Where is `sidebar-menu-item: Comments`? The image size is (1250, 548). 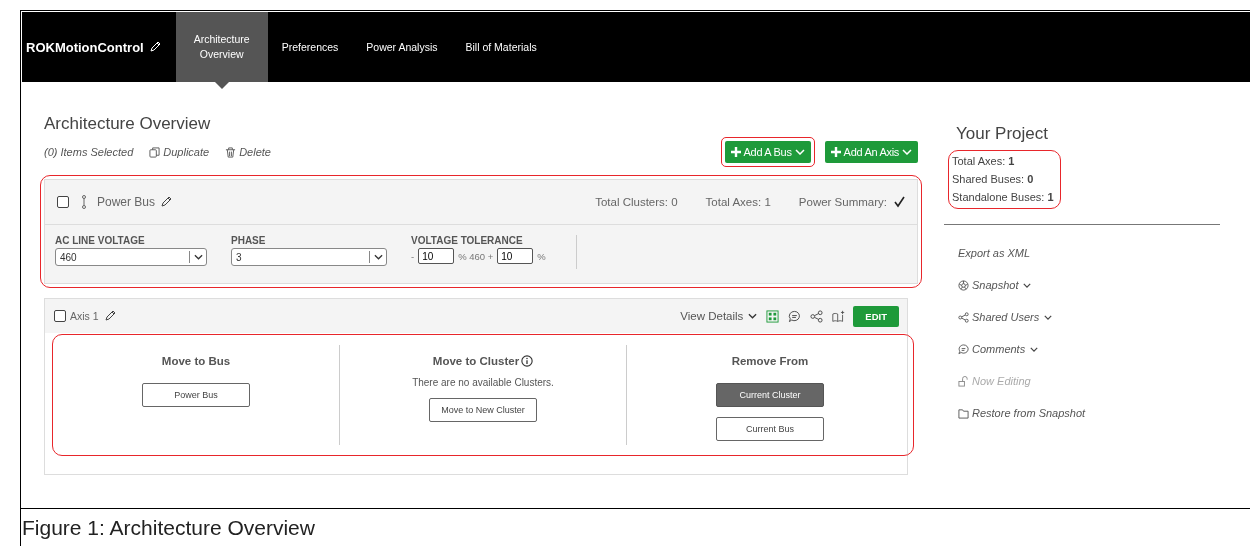
sidebar-menu-item: Comments is located at coordinates (999, 349).